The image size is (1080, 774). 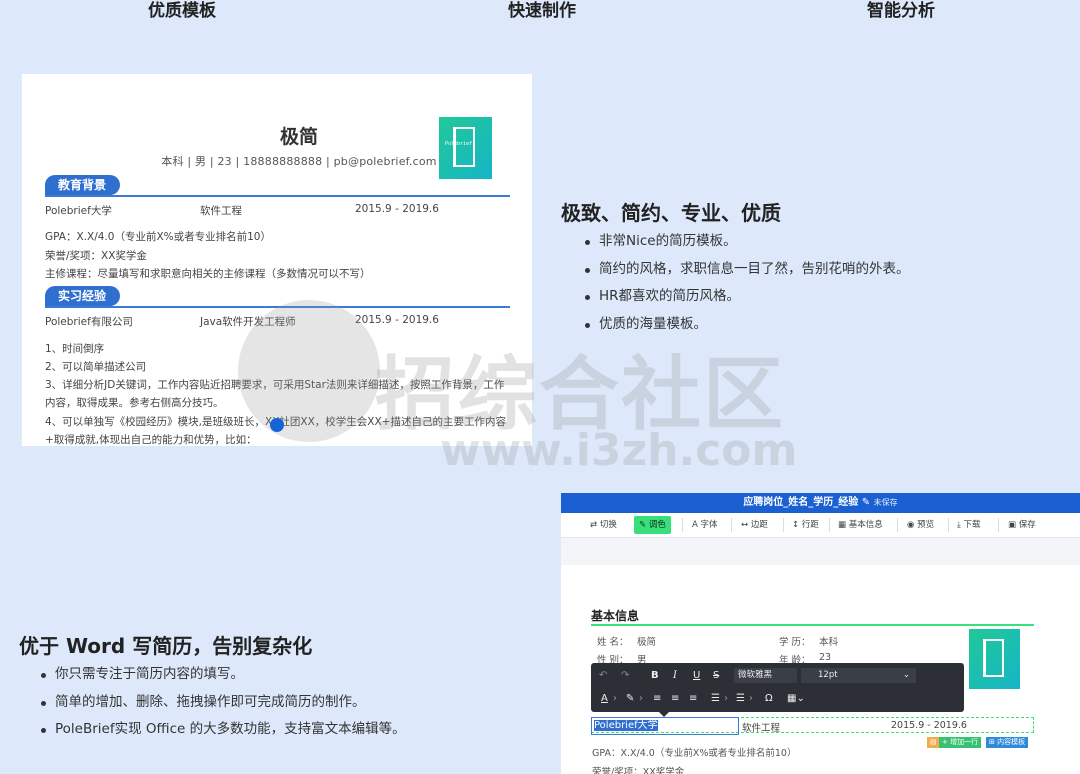 What do you see at coordinates (1007, 742) in the screenshot?
I see `content-template-button: ⊞ 内容模板` at bounding box center [1007, 742].